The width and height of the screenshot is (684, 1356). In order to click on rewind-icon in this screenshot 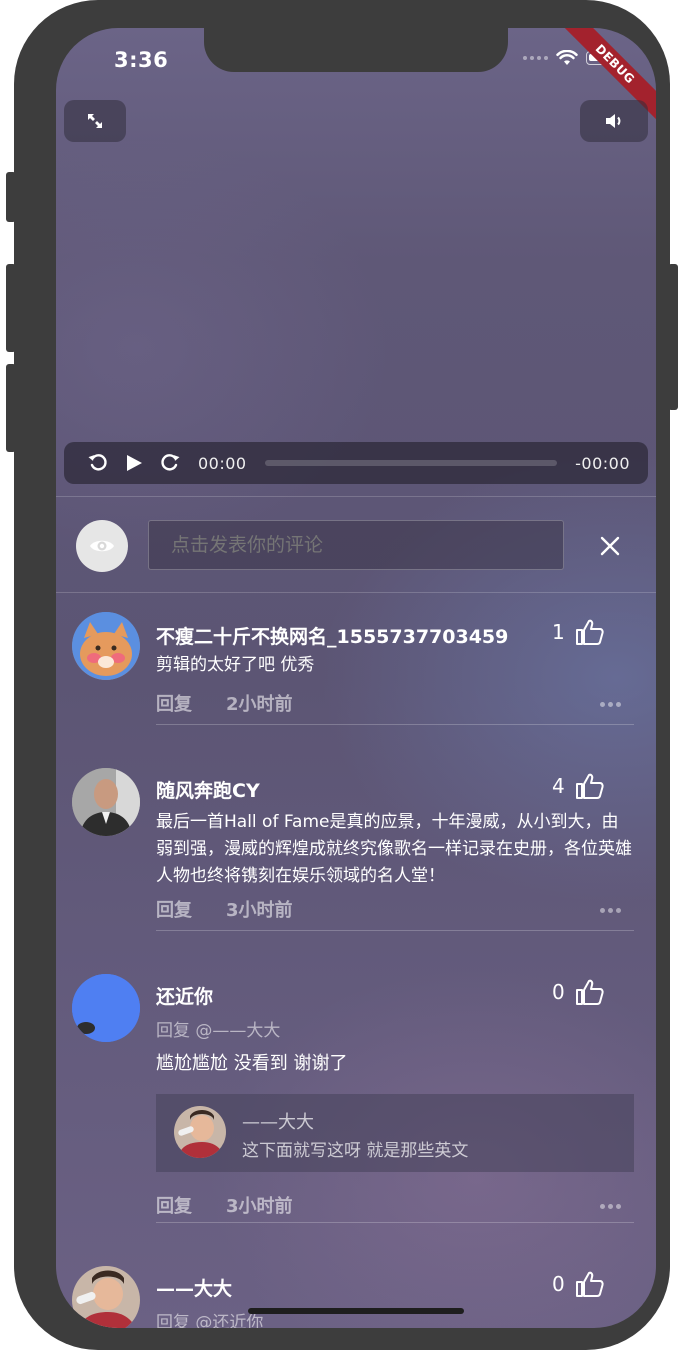, I will do `click(97, 462)`.